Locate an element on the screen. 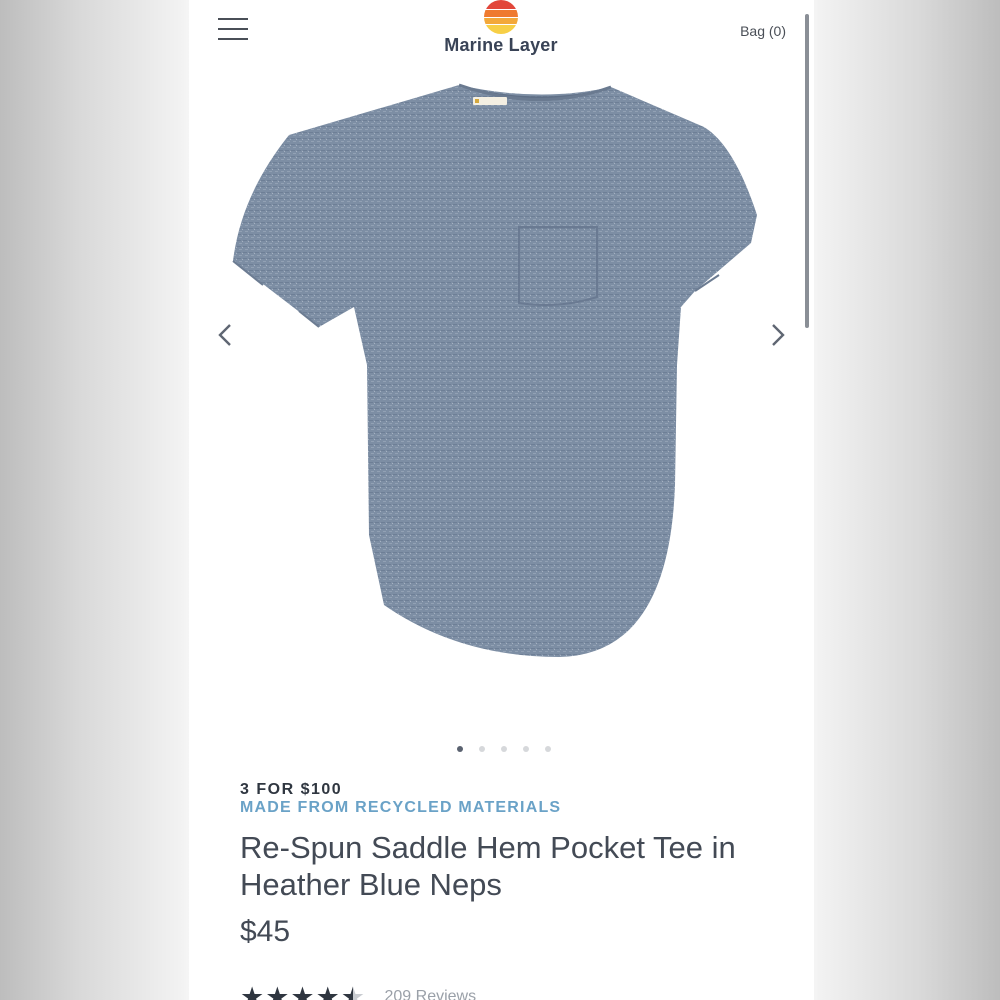  product-price: $45 is located at coordinates (265, 931).